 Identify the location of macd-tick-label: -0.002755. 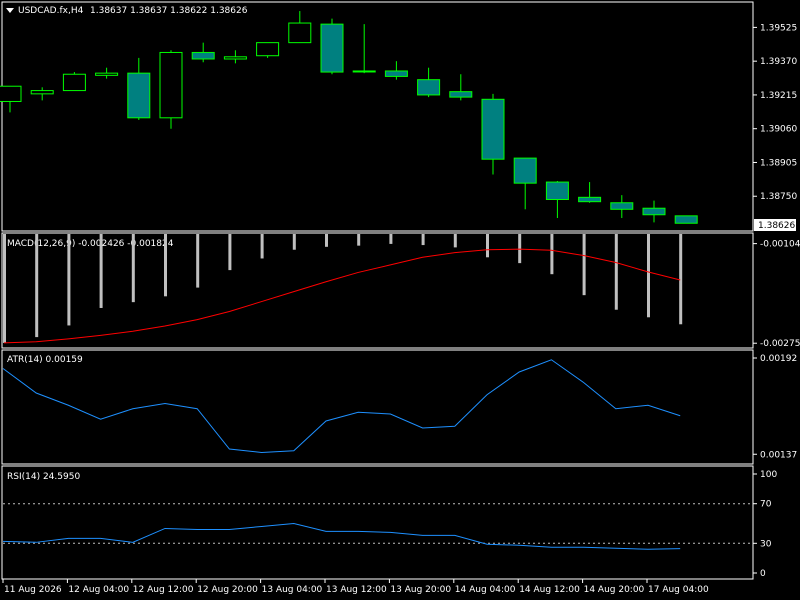
(780, 344).